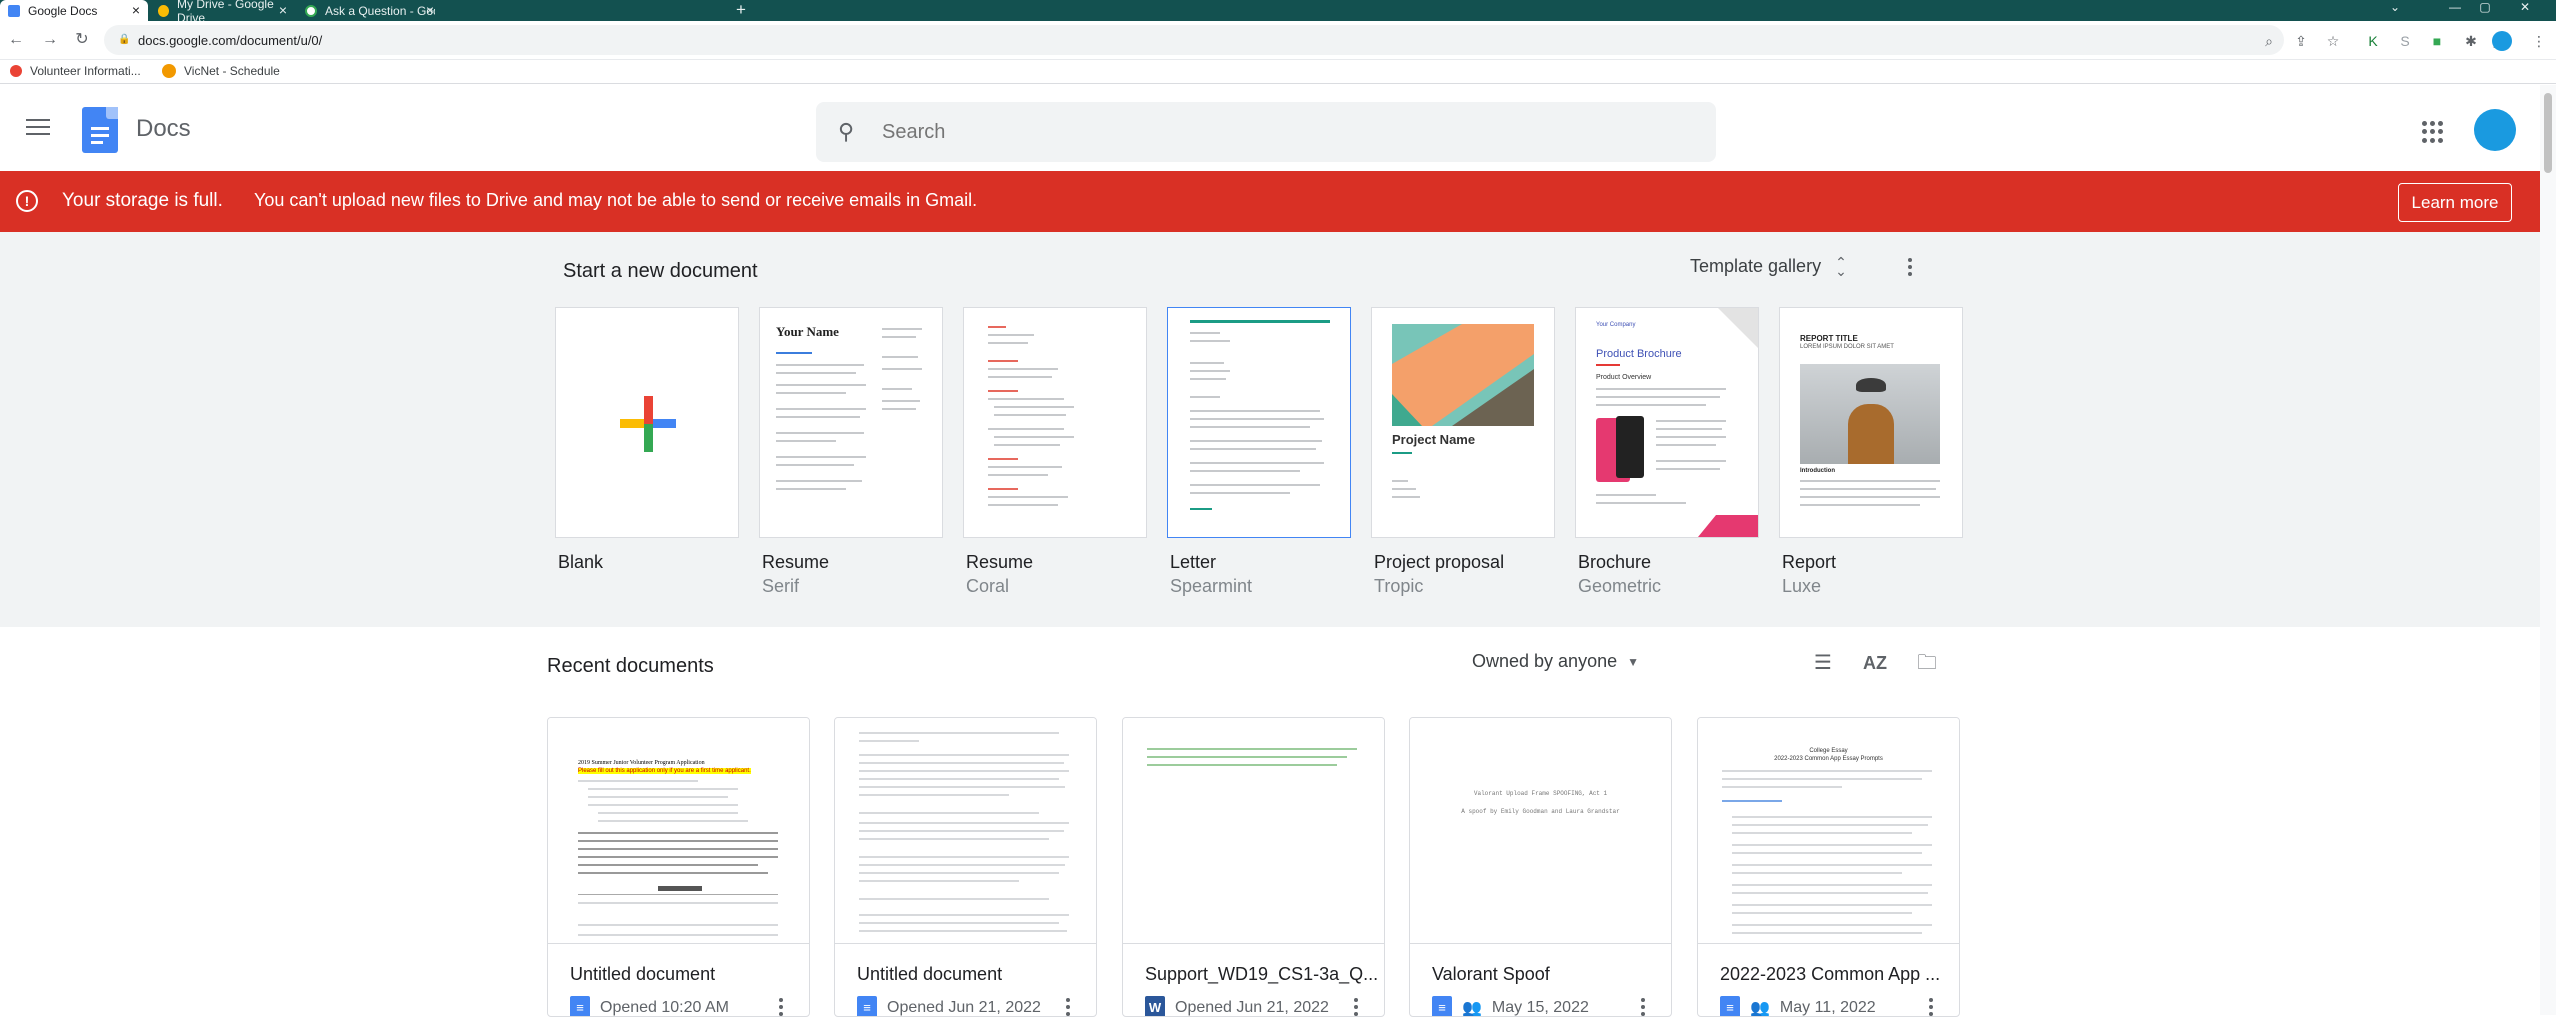  What do you see at coordinates (1798, 1006) in the screenshot?
I see `doc-meta: ≡ 👥 May 11, 2022` at bounding box center [1798, 1006].